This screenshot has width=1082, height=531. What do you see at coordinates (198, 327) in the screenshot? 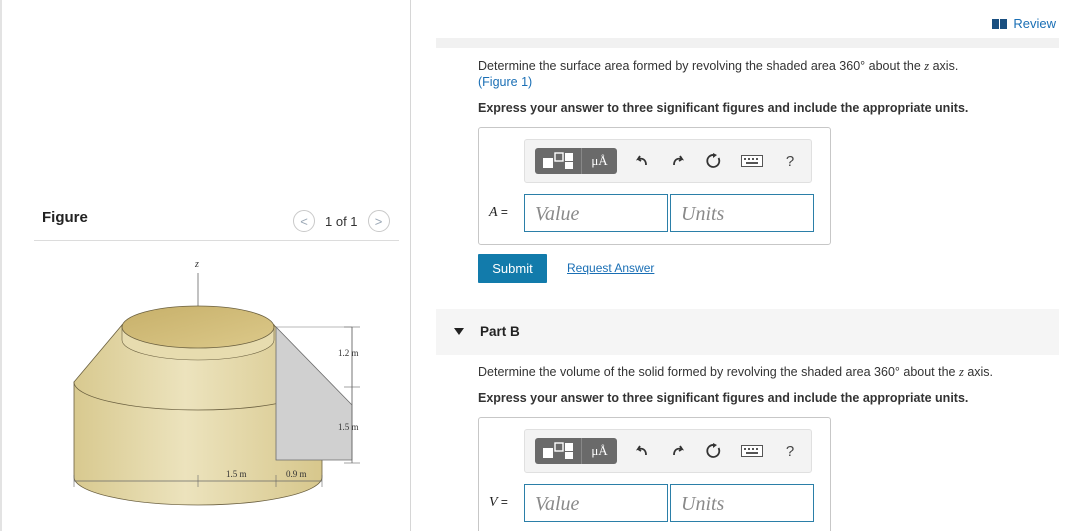
I see `top-face` at bounding box center [198, 327].